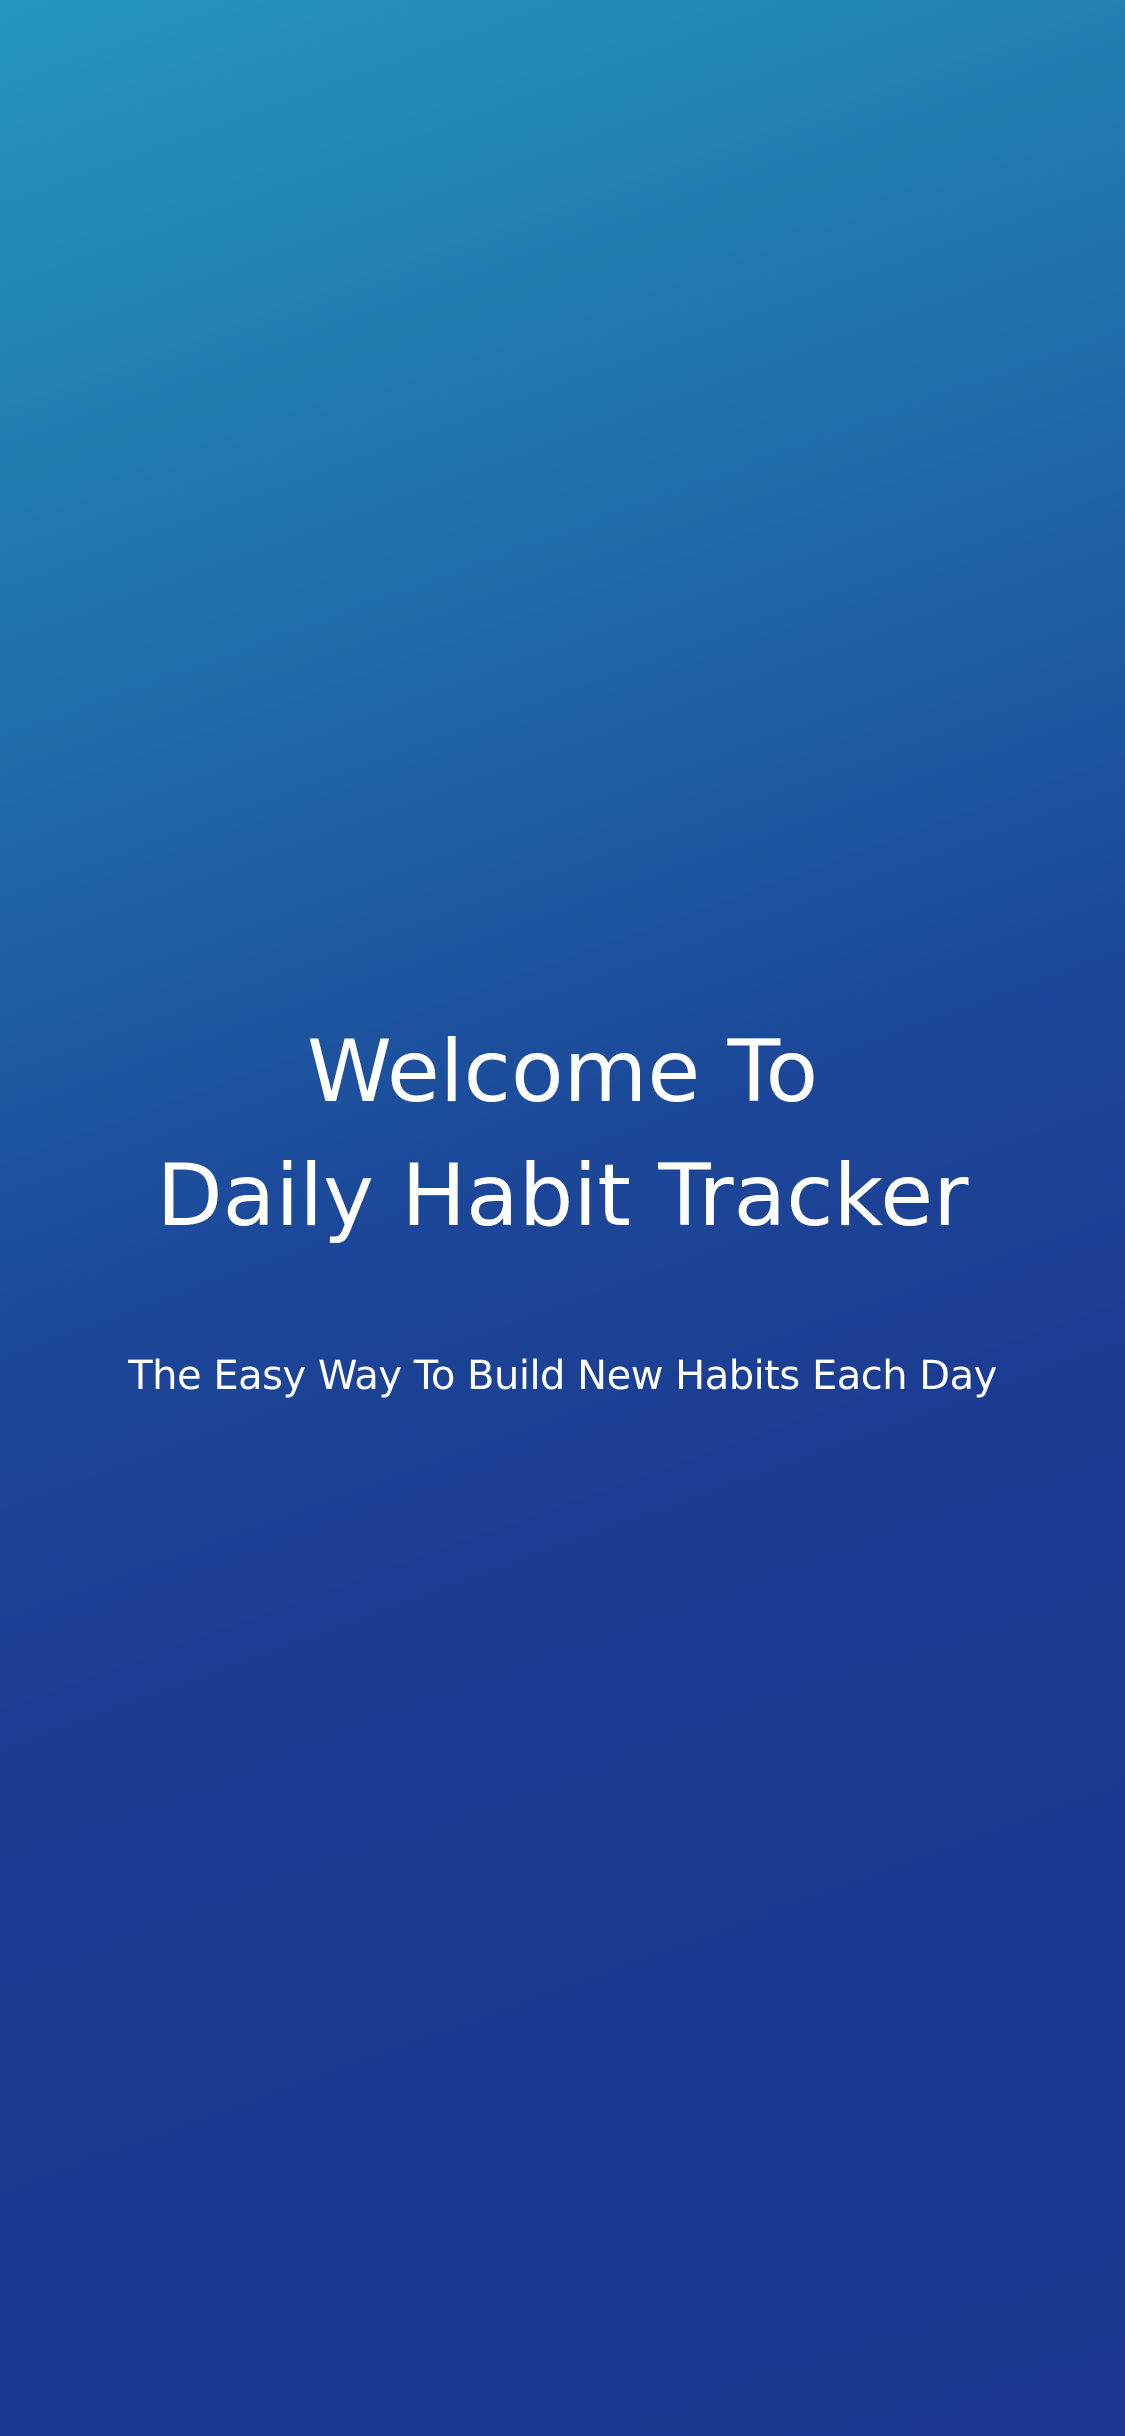 The image size is (1125, 2436). What do you see at coordinates (562, 1134) in the screenshot?
I see `welcome-title: Welcome To Daily Habit Tracker` at bounding box center [562, 1134].